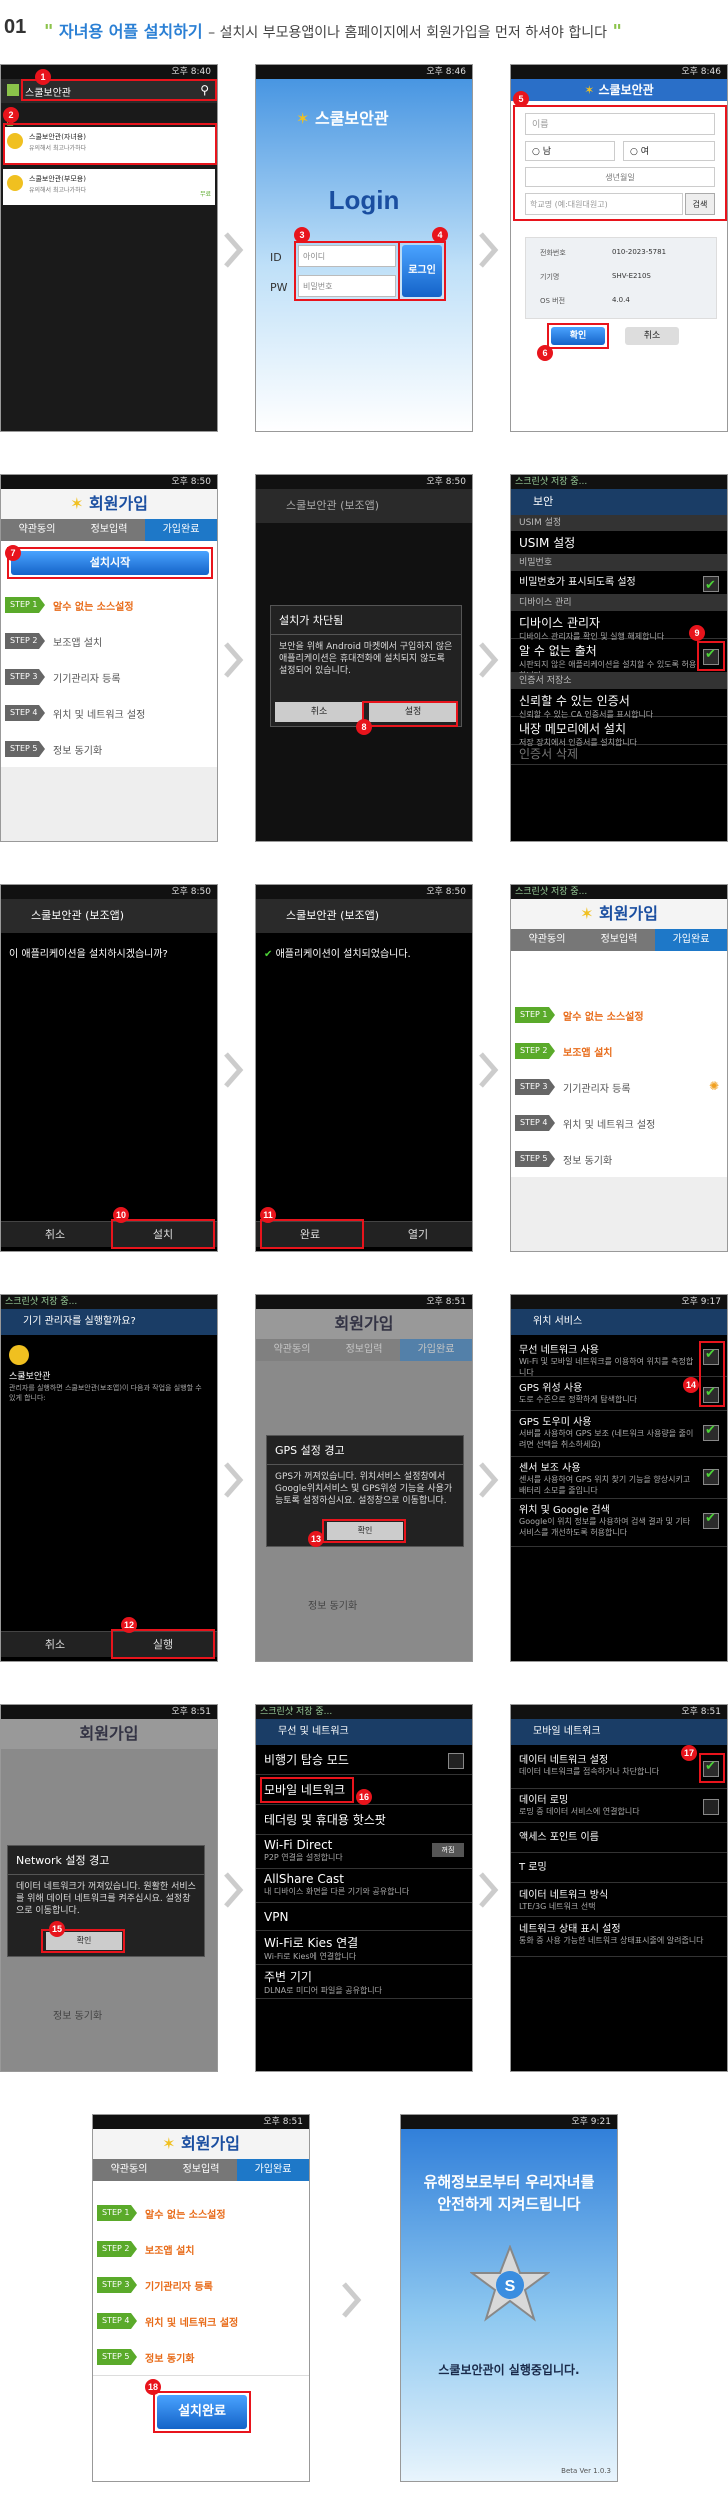  Describe the element at coordinates (109, 641) in the screenshot. I see `step-row: STEP 2 보조앱 설치` at that location.